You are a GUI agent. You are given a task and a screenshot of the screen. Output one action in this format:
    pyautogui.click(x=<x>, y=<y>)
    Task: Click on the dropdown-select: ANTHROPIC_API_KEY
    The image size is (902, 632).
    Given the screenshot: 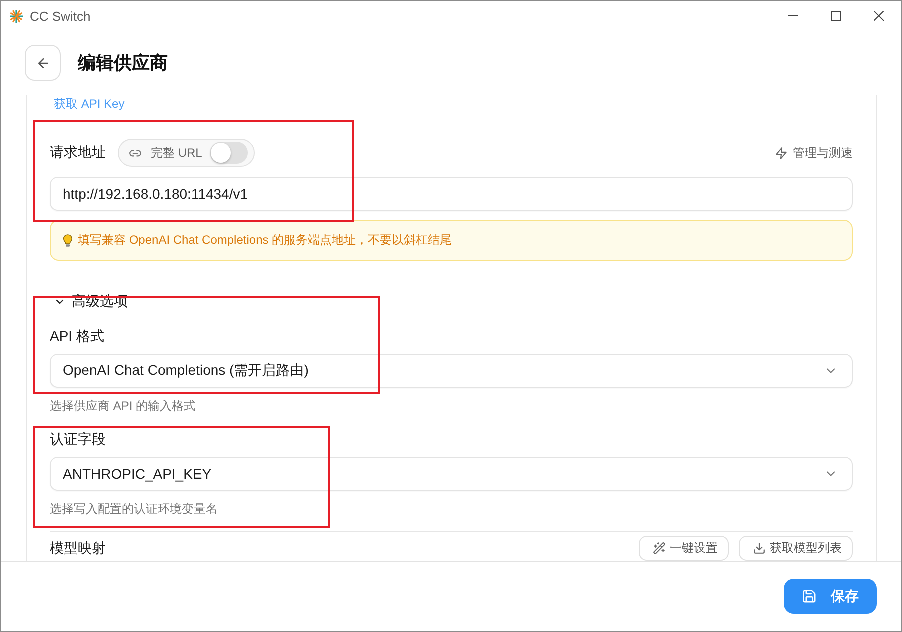 What is the action you would take?
    pyautogui.click(x=451, y=474)
    